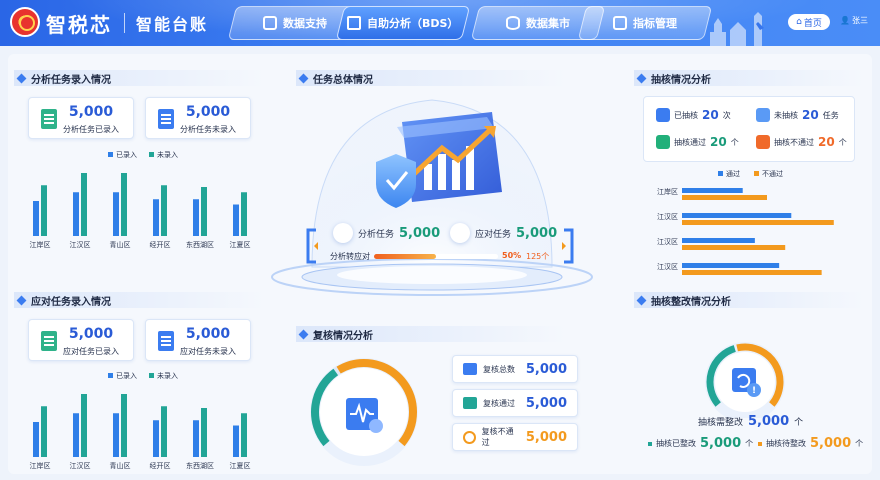 This screenshot has height=480, width=880. I want to click on bar-chart-icon, so click(663, 115).